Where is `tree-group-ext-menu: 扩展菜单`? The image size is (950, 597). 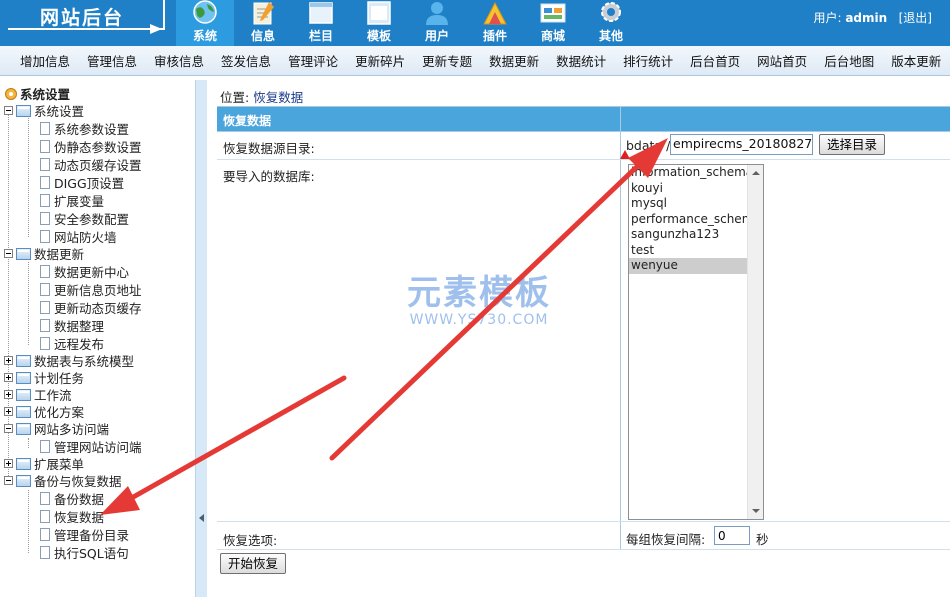
tree-group-ext-menu: 扩展菜单 is located at coordinates (44, 463).